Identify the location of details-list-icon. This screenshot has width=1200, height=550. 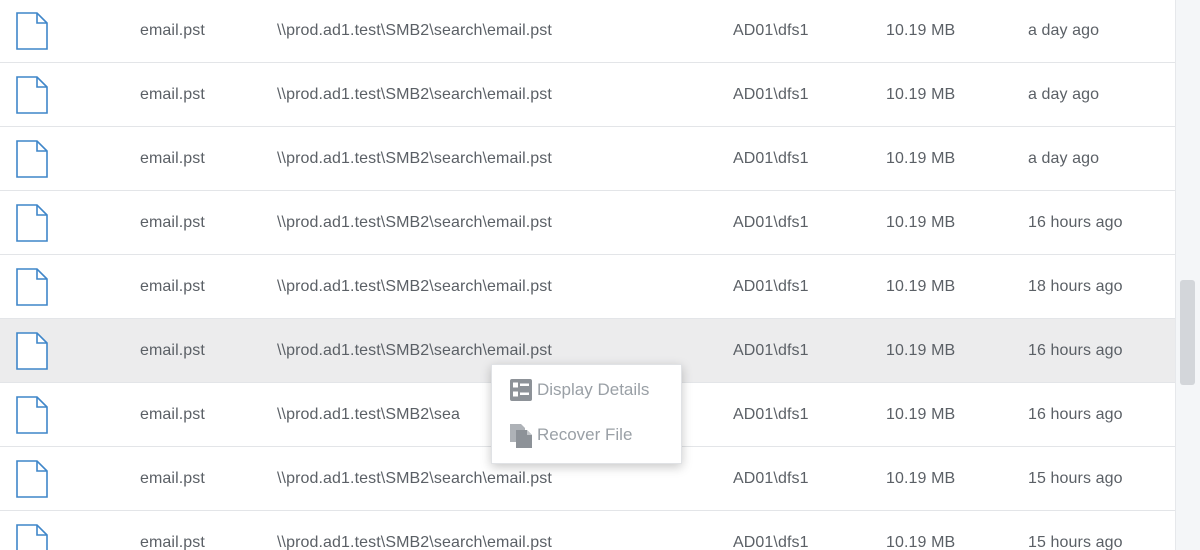
(521, 390).